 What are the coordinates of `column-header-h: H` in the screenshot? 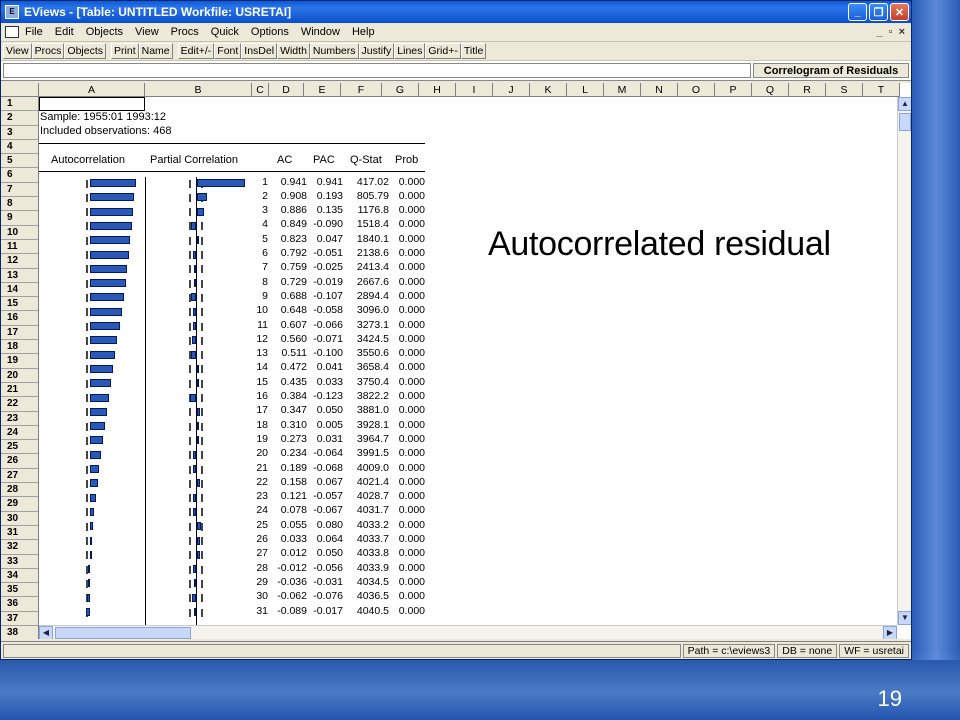 It's located at (437, 89).